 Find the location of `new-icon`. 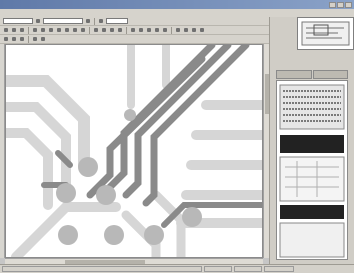

new-icon is located at coordinates (6, 30).